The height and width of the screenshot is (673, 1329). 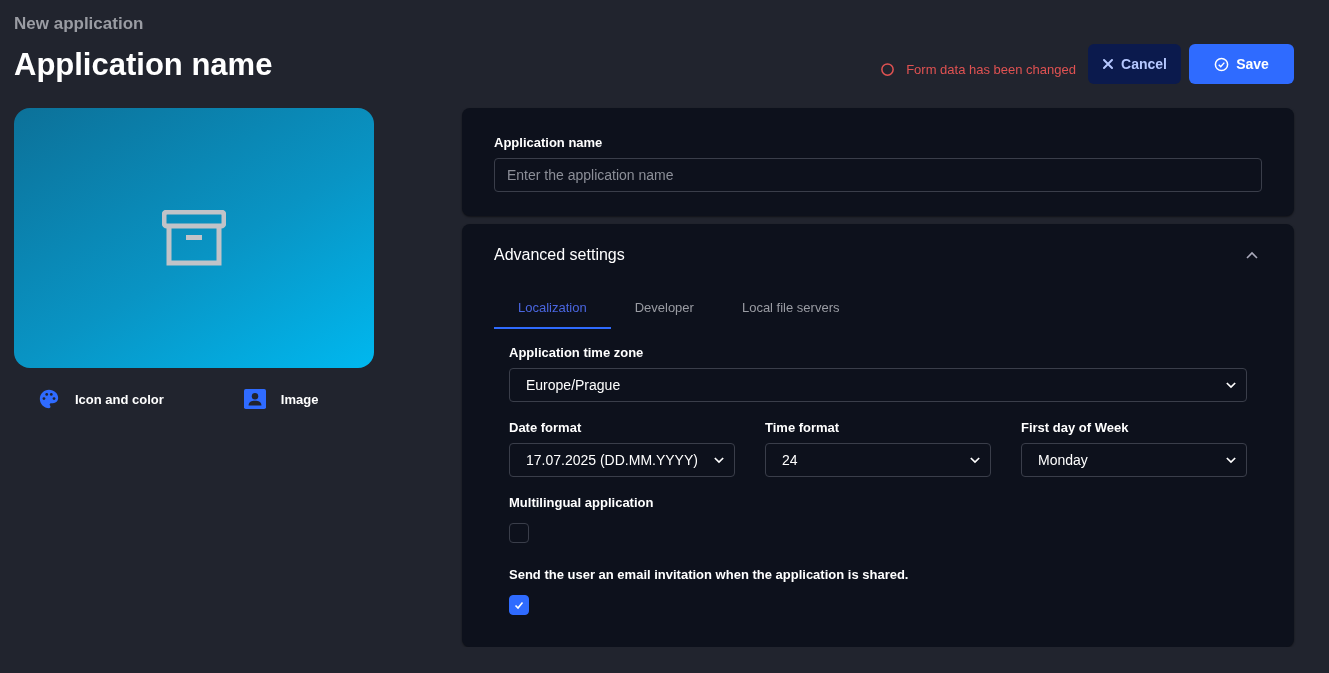 I want to click on tab: Developer, so click(x=664, y=314).